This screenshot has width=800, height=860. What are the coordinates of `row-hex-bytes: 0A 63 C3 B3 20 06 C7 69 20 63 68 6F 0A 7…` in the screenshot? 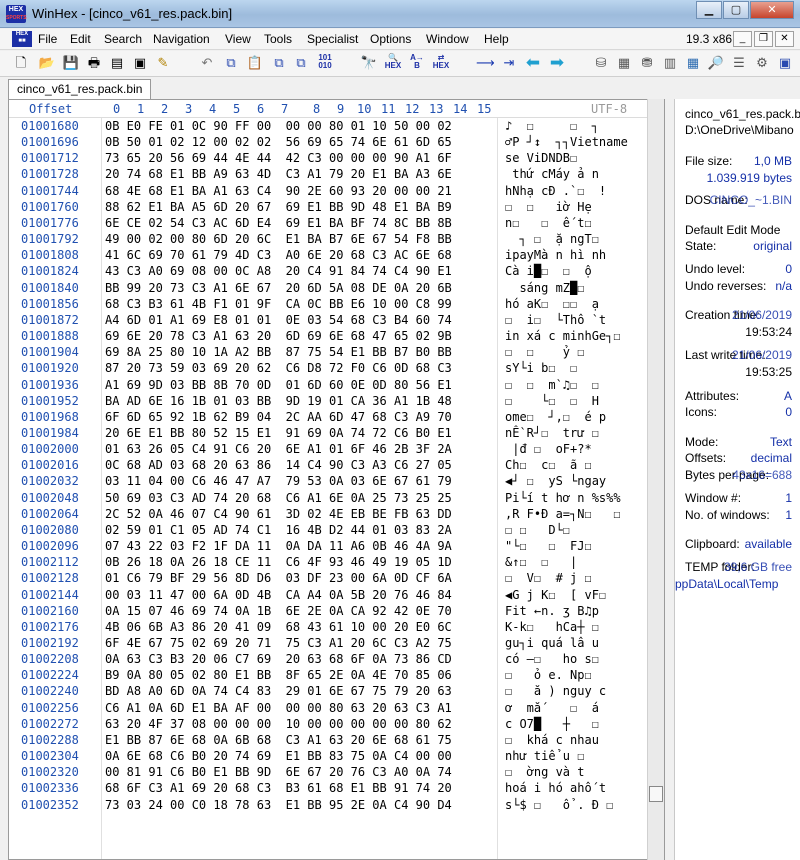 It's located at (278, 659).